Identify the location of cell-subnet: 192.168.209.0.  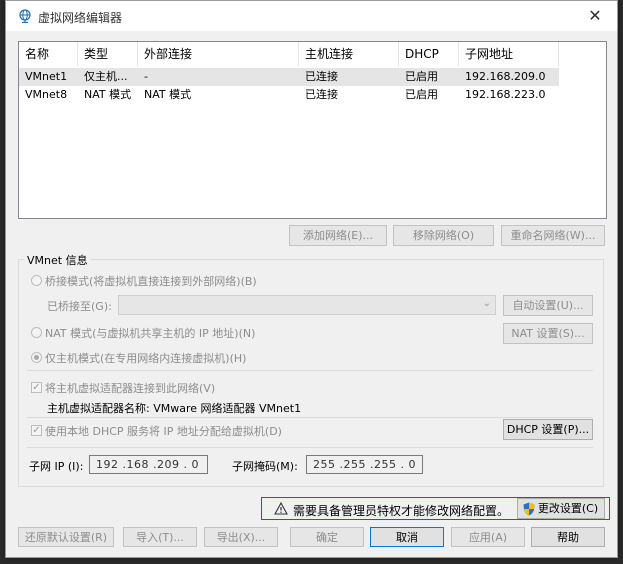
(505, 76).